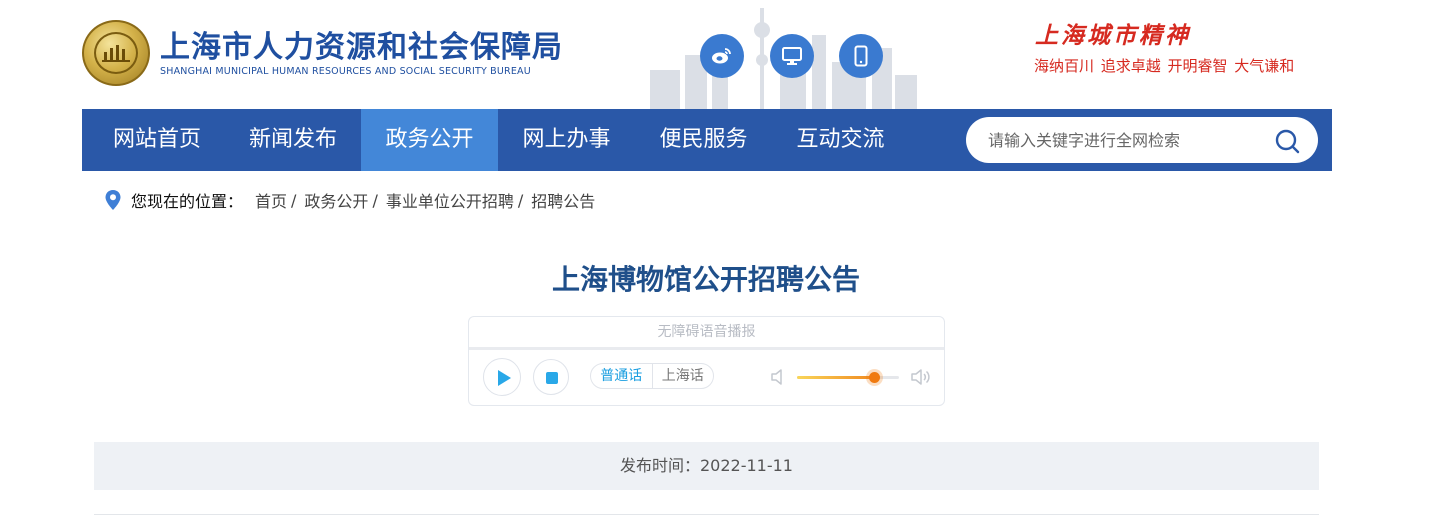 The height and width of the screenshot is (516, 1430). Describe the element at coordinates (706, 332) in the screenshot. I see `player-title: 无障碍语音播报` at that location.